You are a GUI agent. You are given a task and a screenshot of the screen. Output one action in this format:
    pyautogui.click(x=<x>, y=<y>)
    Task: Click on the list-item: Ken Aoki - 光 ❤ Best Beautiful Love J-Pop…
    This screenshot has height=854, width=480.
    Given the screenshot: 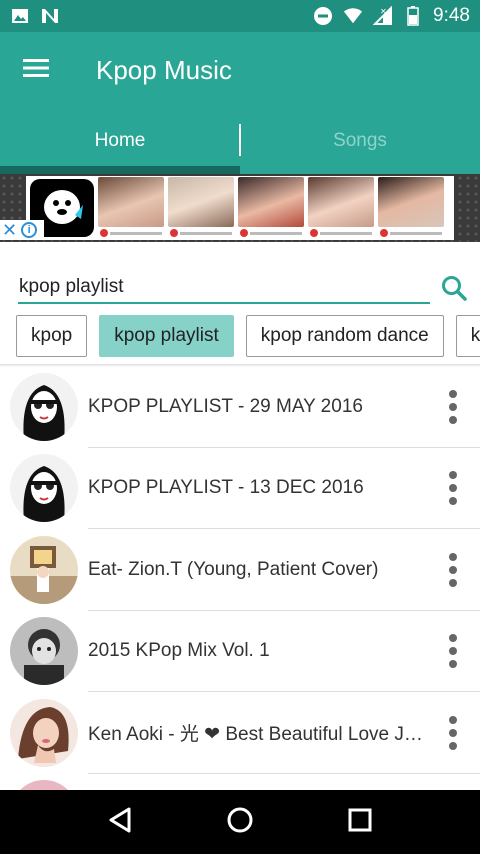 What is the action you would take?
    pyautogui.click(x=240, y=733)
    